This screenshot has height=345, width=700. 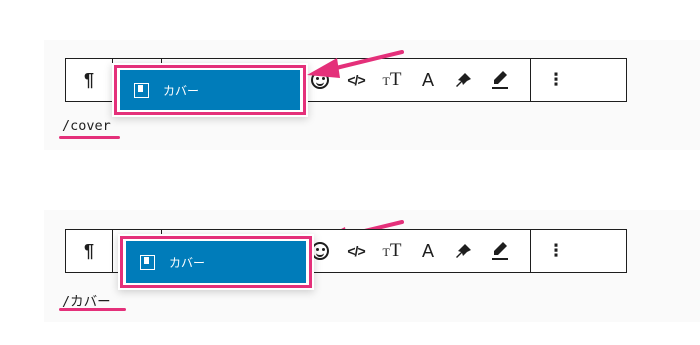 I want to click on cover-option-label: カバー, so click(x=187, y=262).